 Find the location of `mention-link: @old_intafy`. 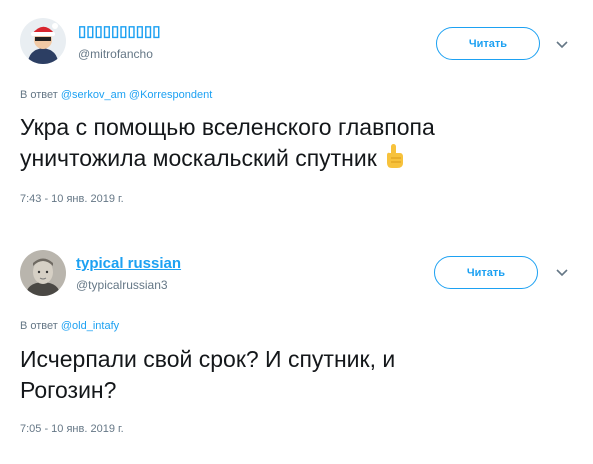

mention-link: @old_intafy is located at coordinates (90, 326).